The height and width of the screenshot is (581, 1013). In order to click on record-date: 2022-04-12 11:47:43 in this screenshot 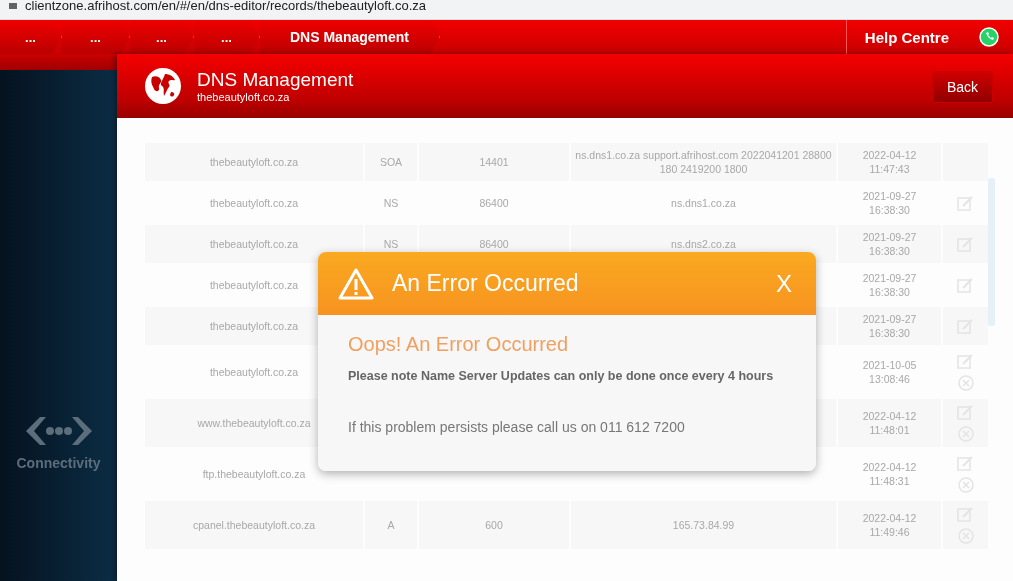, I will do `click(889, 162)`.